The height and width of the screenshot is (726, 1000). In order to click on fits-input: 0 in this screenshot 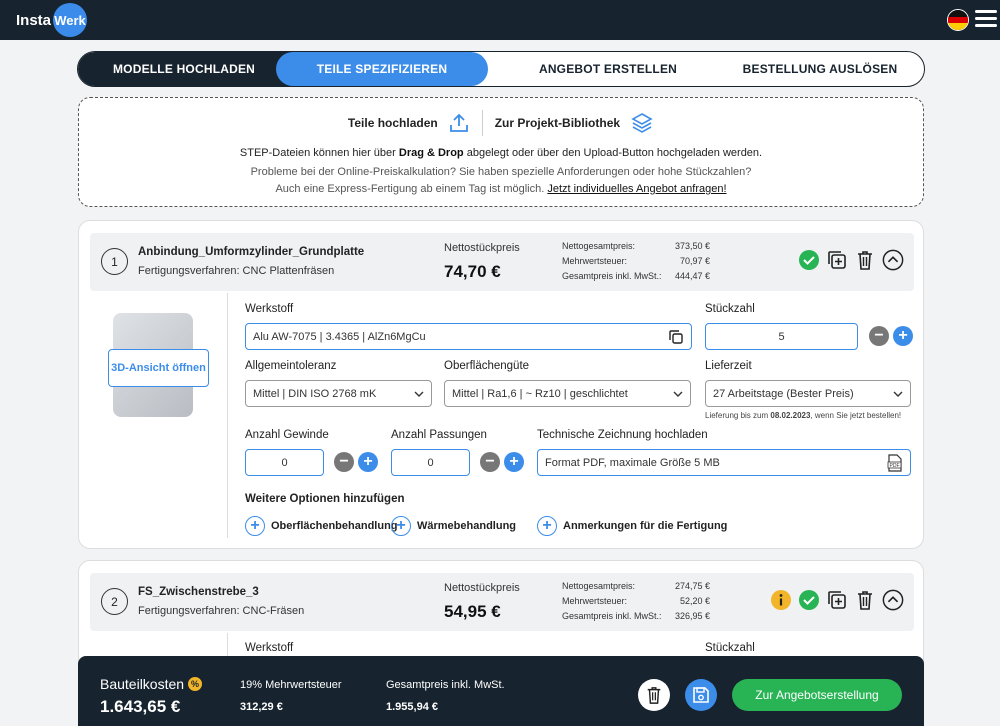, I will do `click(430, 462)`.